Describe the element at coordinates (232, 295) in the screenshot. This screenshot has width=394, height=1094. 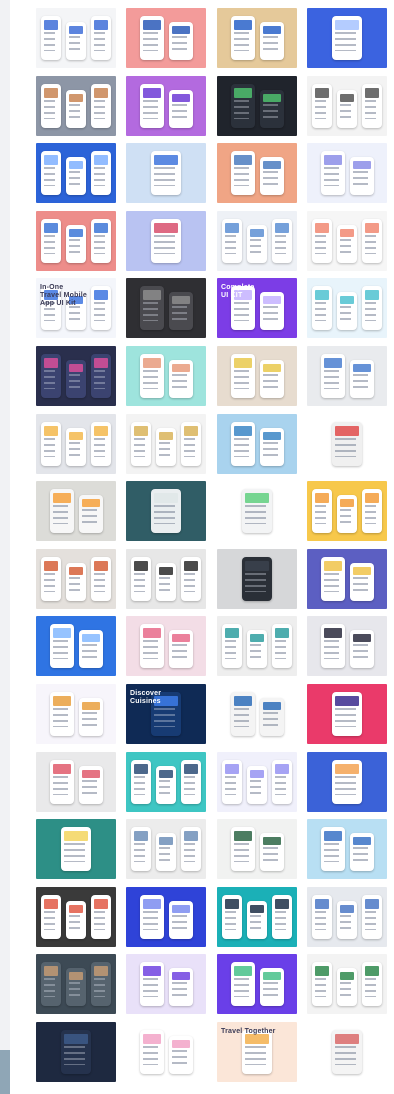
I see `thumbnail-caption: UI KIT` at that location.